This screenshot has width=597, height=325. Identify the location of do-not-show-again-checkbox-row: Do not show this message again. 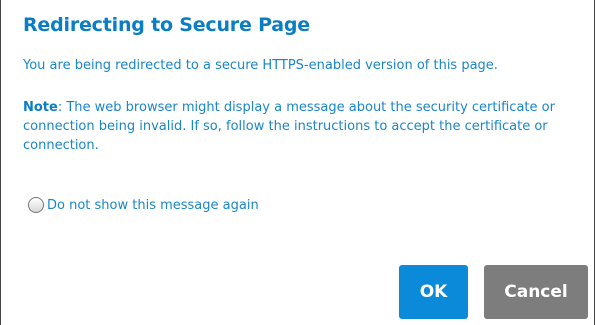
(143, 205).